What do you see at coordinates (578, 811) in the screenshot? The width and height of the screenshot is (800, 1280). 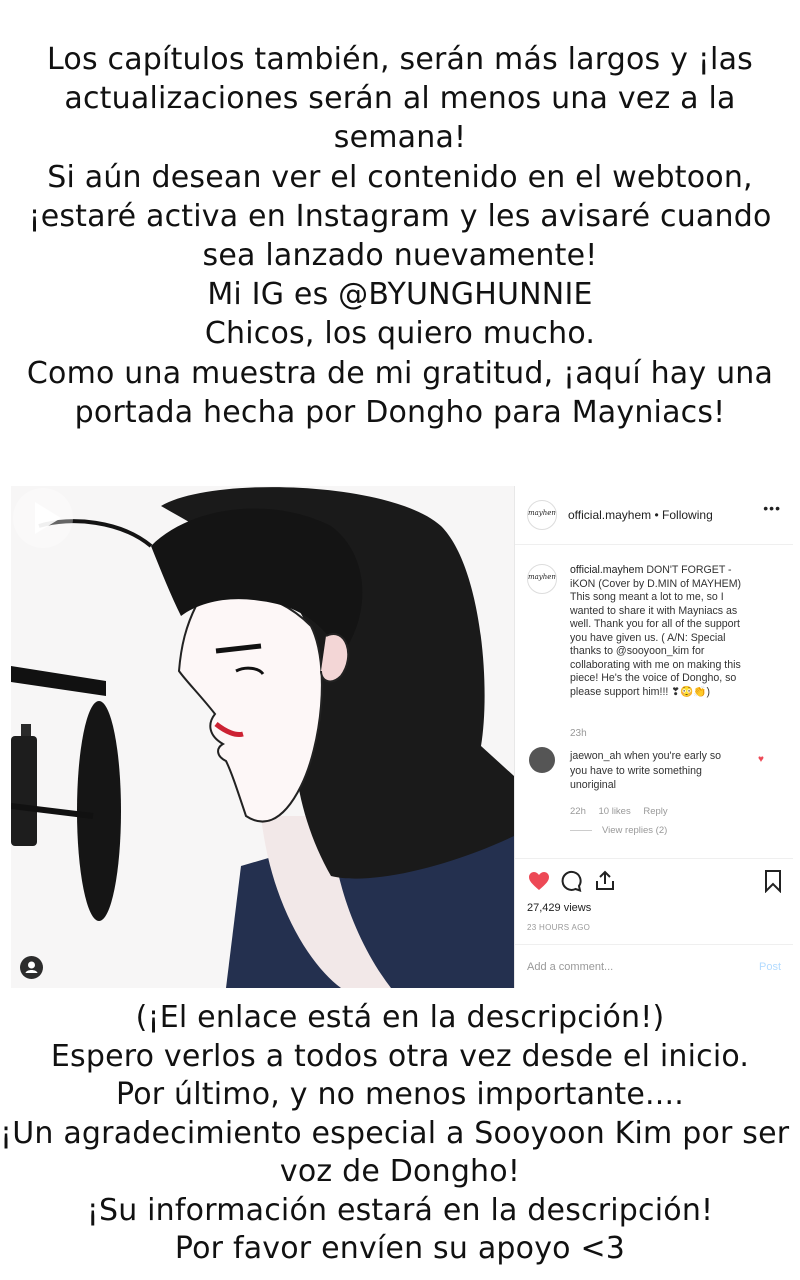 I see `comment-timestamp: 22h` at bounding box center [578, 811].